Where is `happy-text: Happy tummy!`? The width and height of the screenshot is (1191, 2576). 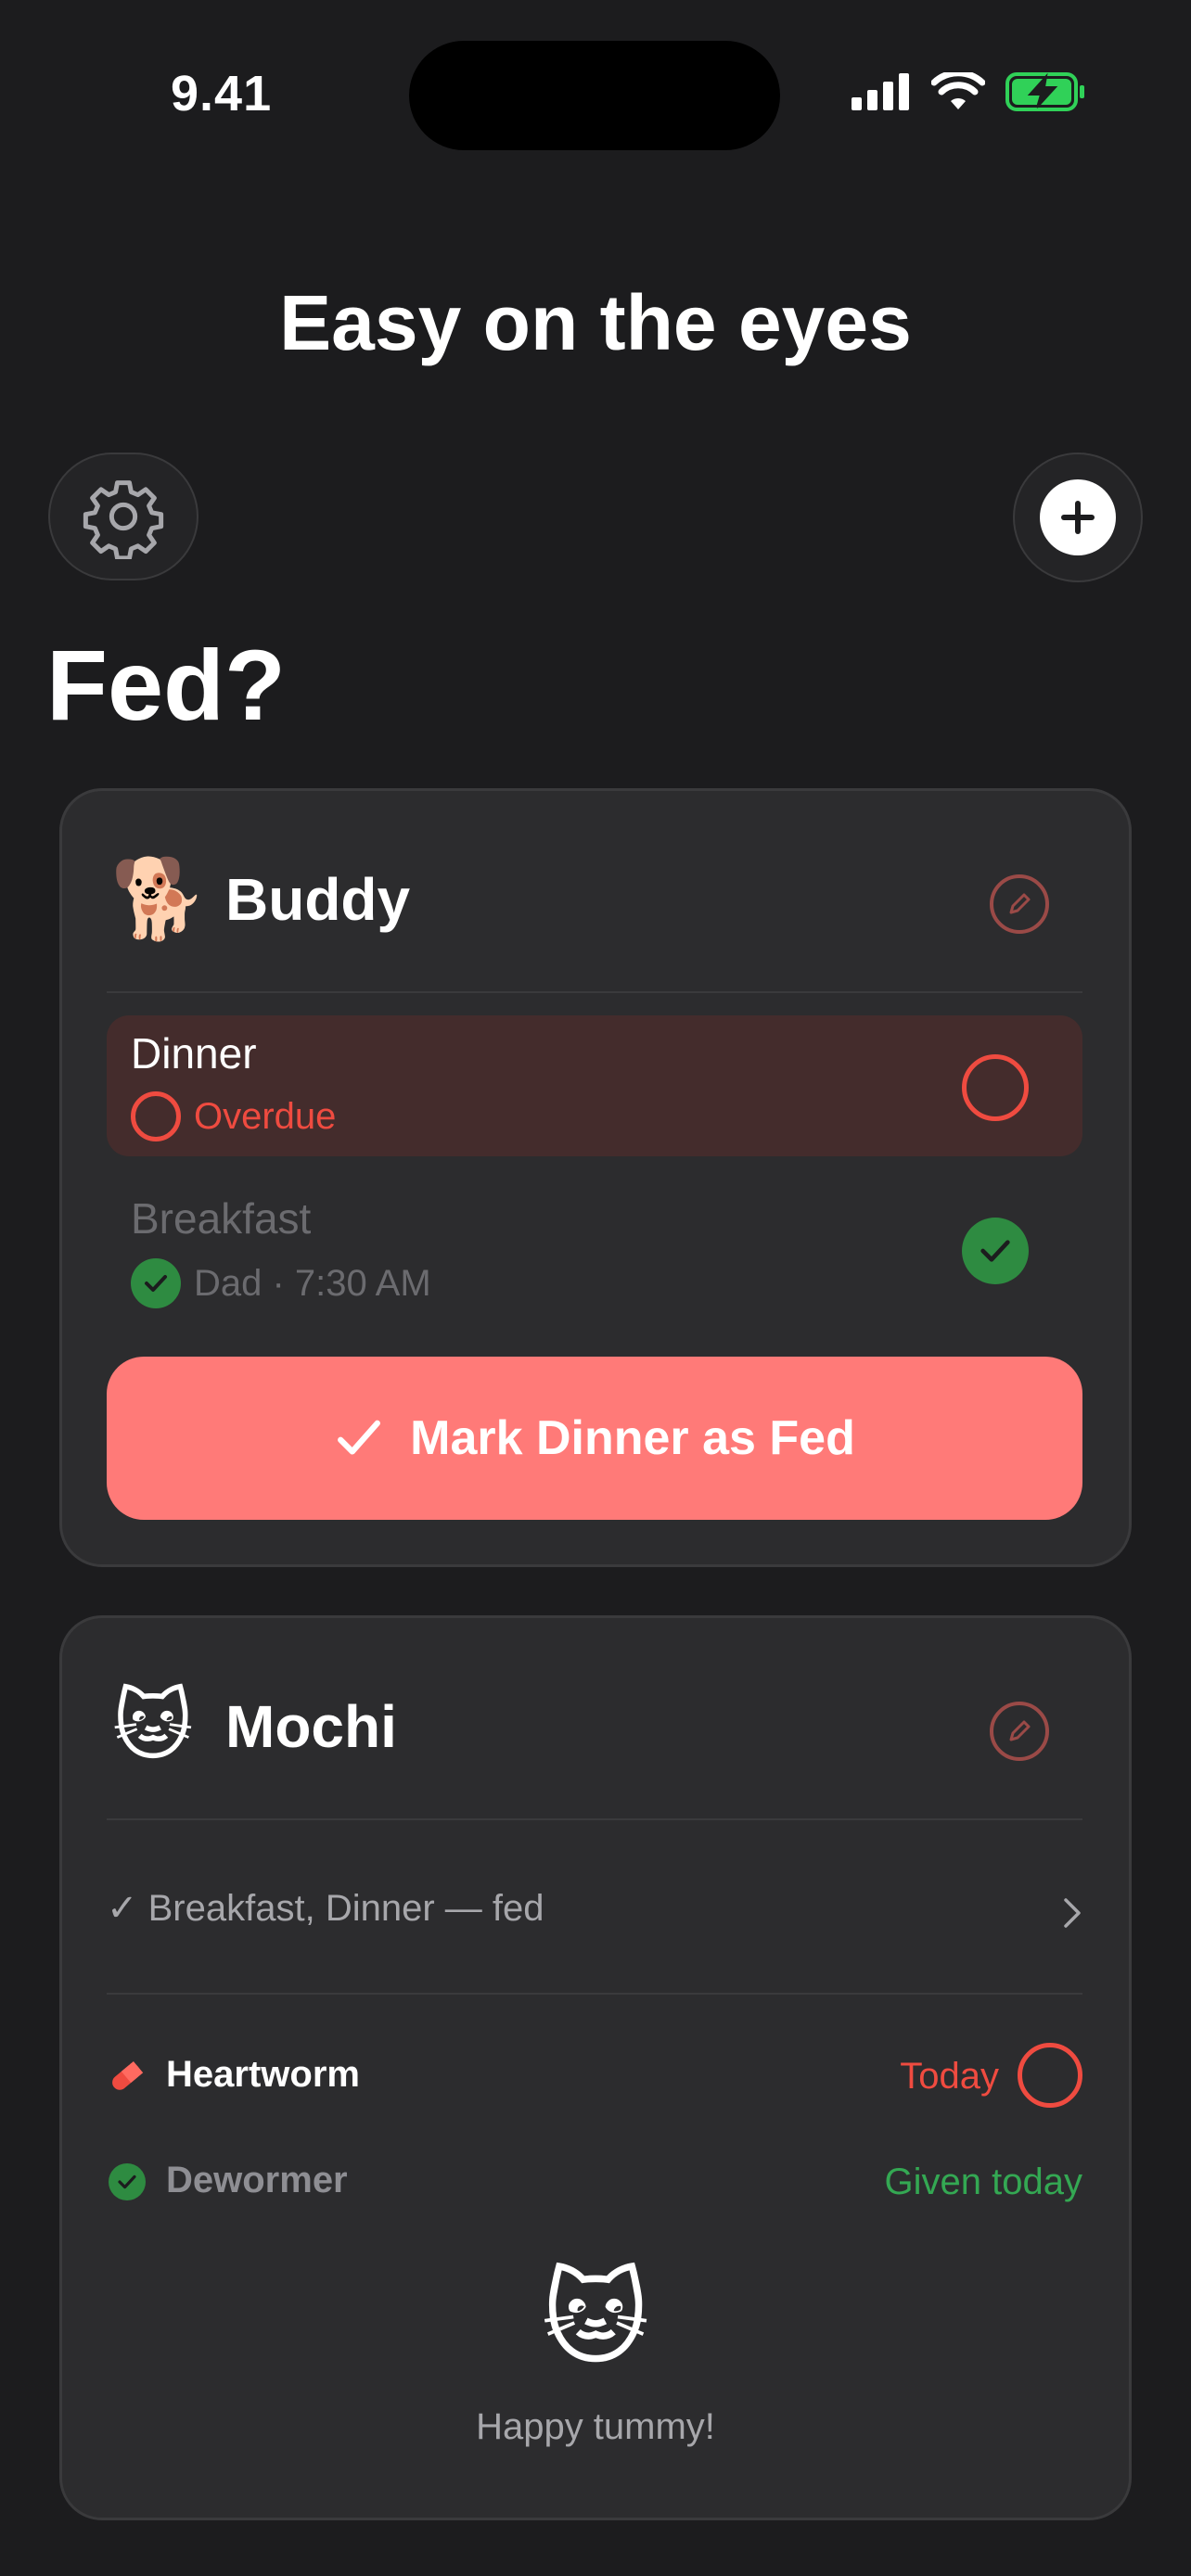
happy-text: Happy tummy! is located at coordinates (595, 2426).